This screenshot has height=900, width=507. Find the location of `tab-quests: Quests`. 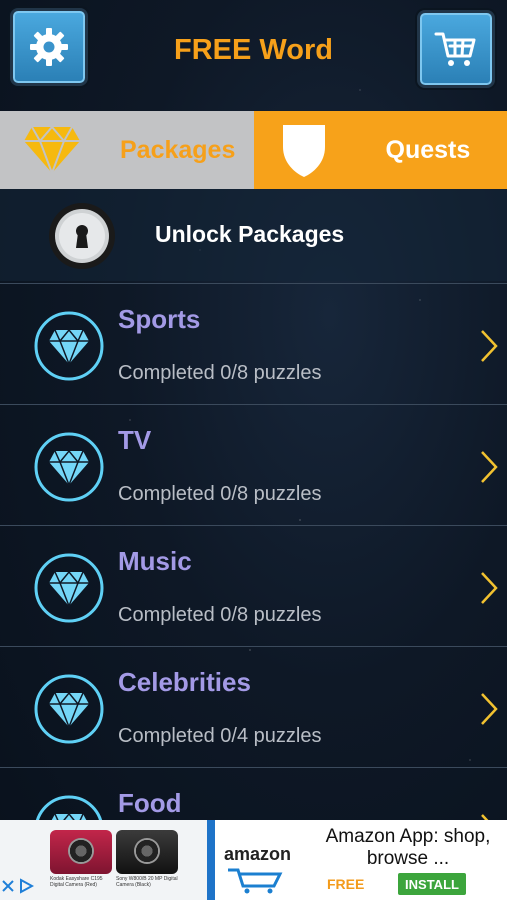

tab-quests: Quests is located at coordinates (380, 150).